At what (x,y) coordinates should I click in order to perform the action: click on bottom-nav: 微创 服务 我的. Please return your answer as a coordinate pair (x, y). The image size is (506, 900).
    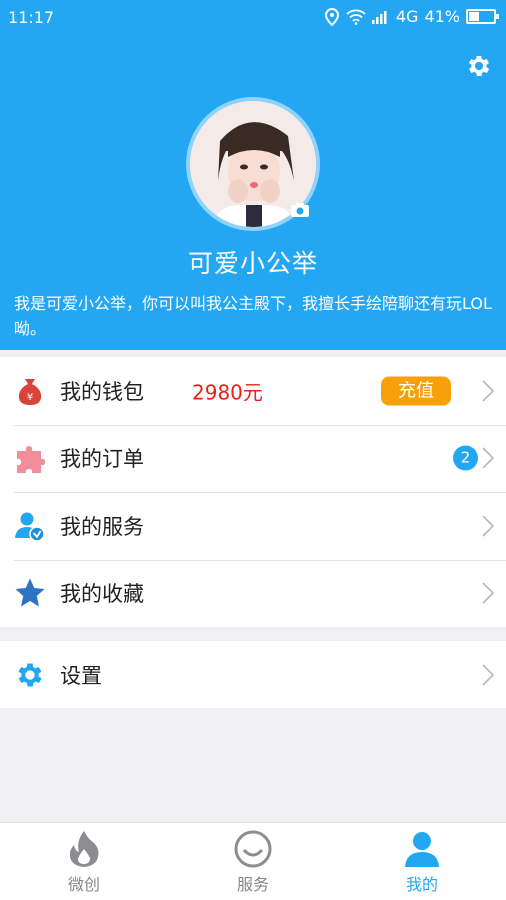
    Looking at the image, I should click on (253, 861).